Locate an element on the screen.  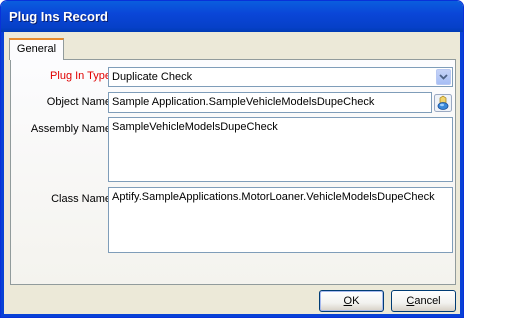
tab-general-label: General is located at coordinates (36, 49).